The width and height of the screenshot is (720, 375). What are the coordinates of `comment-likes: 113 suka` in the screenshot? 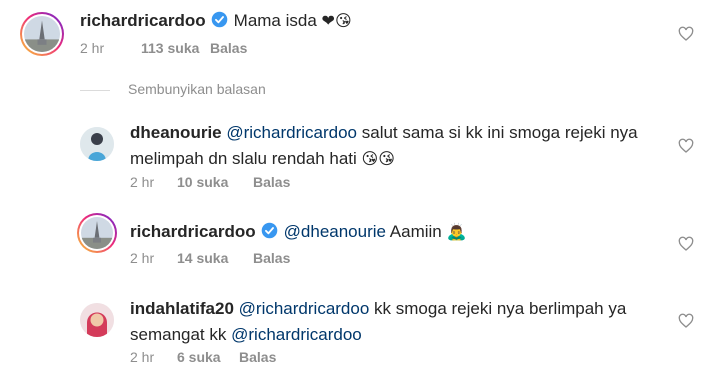 It's located at (170, 48).